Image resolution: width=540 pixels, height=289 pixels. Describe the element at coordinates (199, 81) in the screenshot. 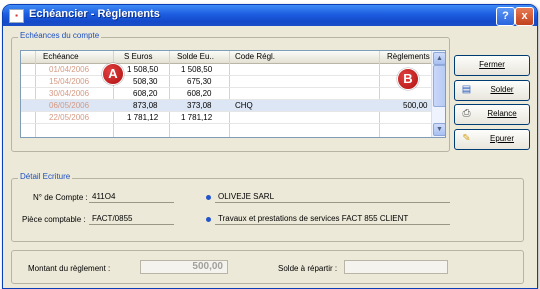

I see `cell-solde: 675,30` at that location.